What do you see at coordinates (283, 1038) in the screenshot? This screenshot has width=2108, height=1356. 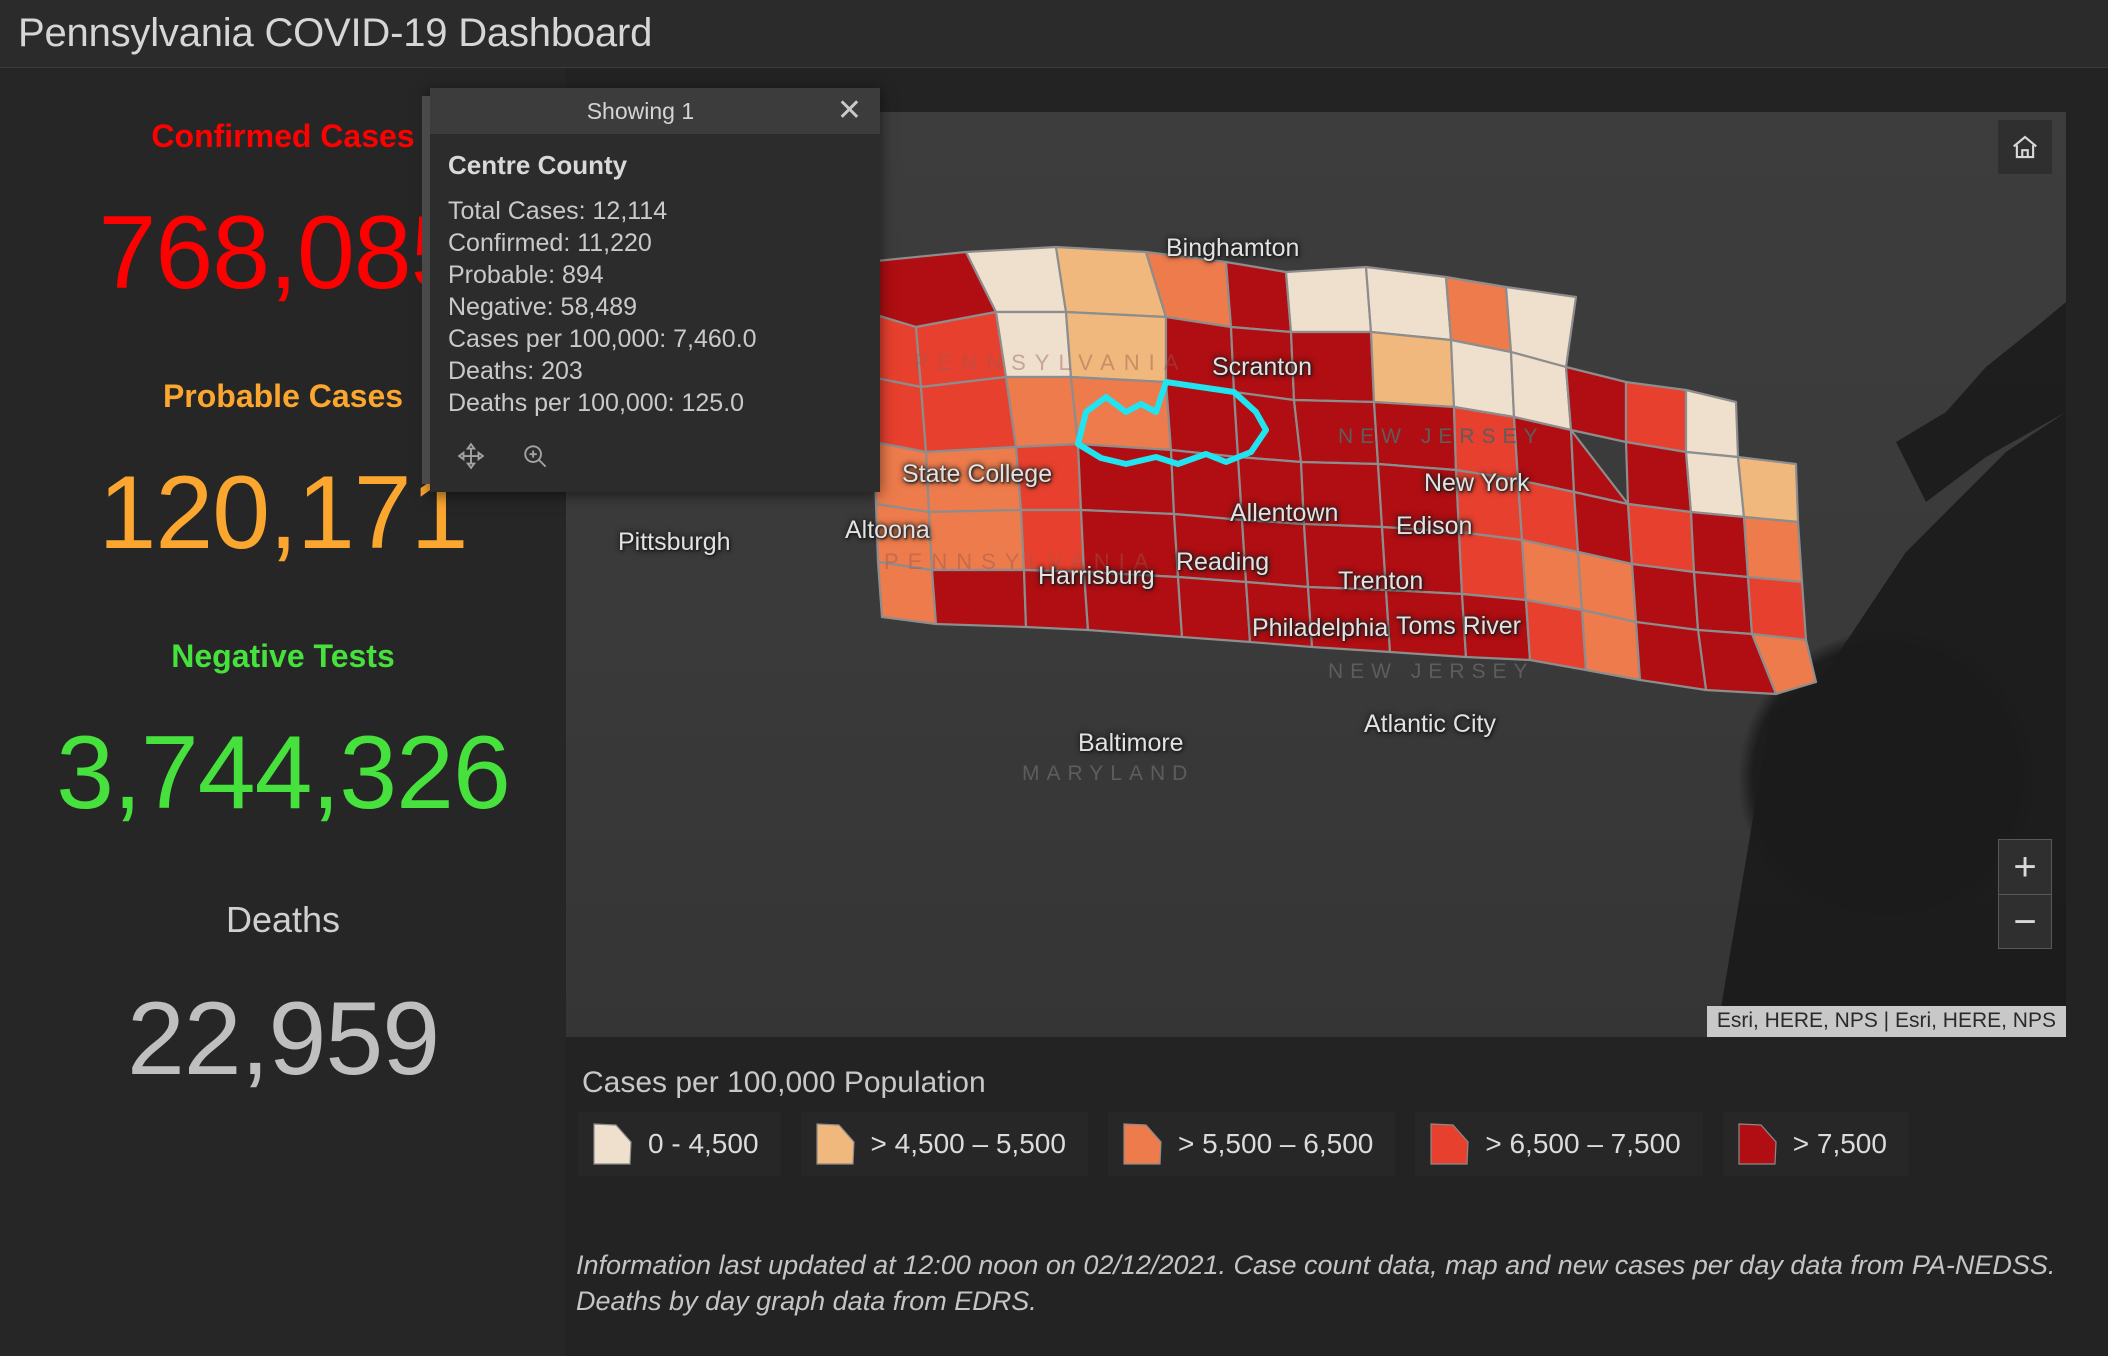 I see `stat-value-deaths: 22,959` at bounding box center [283, 1038].